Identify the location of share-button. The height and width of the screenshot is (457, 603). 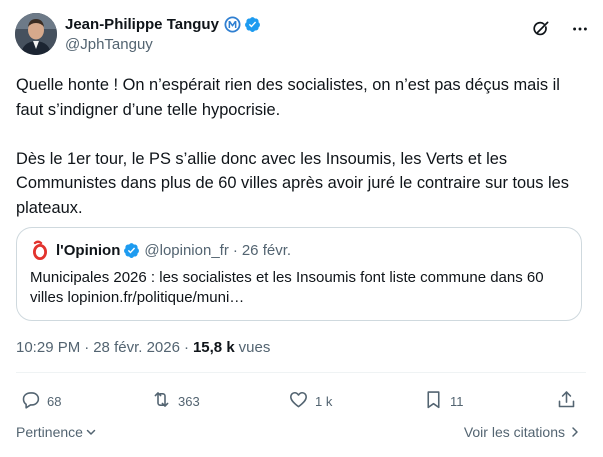
(566, 401).